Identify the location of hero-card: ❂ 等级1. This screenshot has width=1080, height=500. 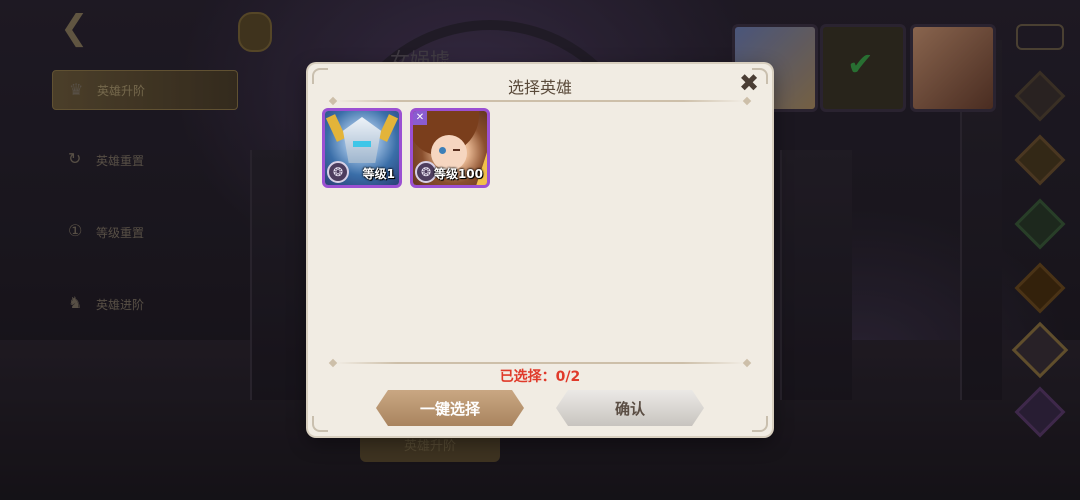
(362, 148).